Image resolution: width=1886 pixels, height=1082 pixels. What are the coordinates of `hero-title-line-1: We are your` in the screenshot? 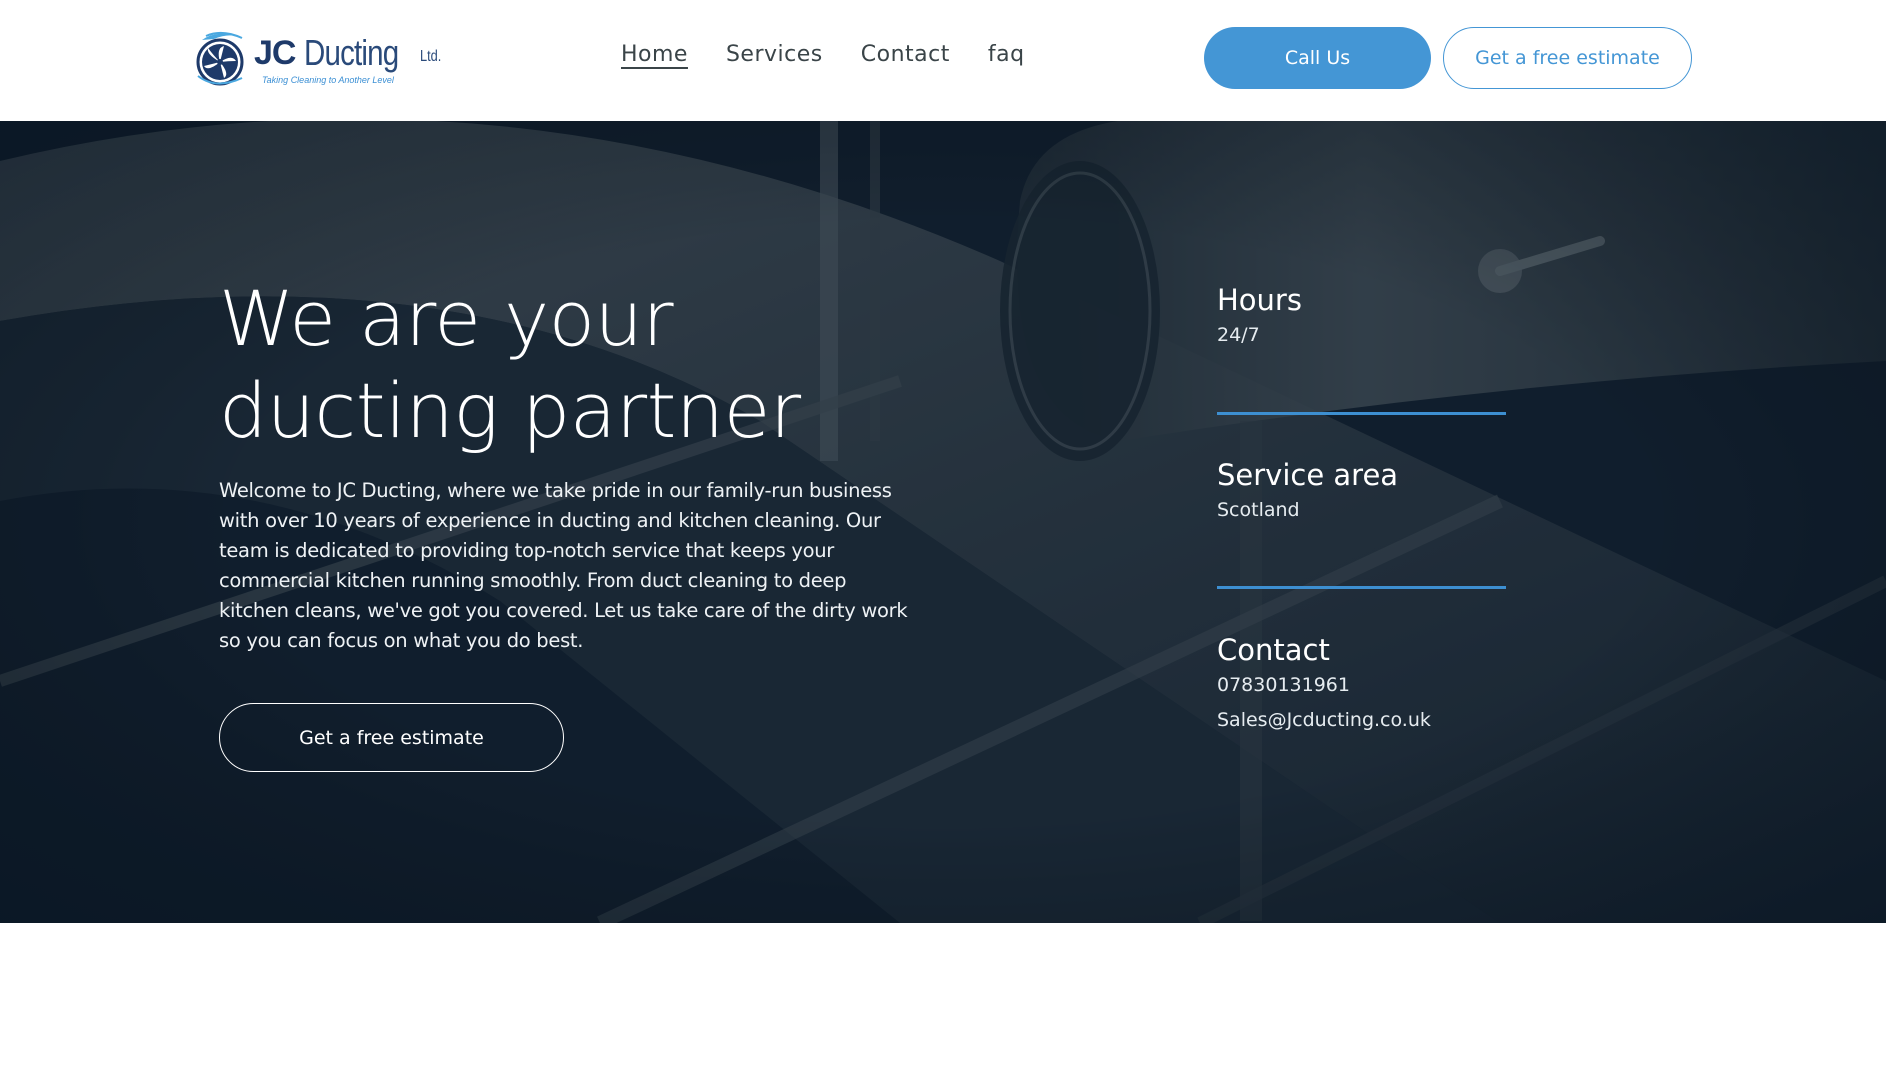 It's located at (446, 318).